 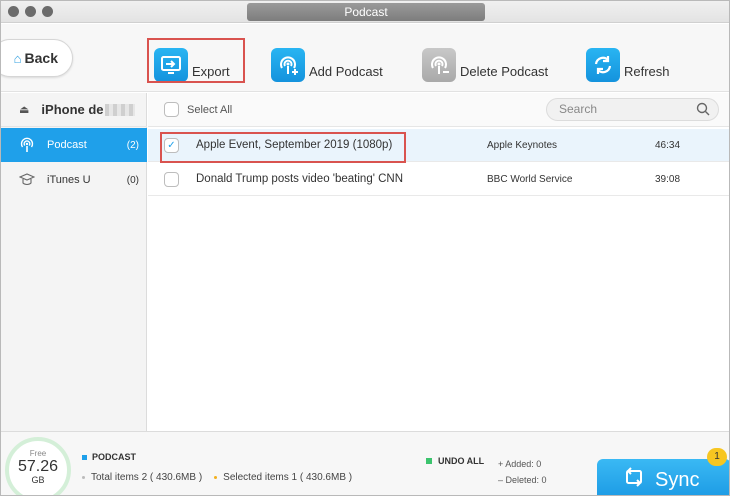 I want to click on sidebar-item-count: (0), so click(x=132, y=180).